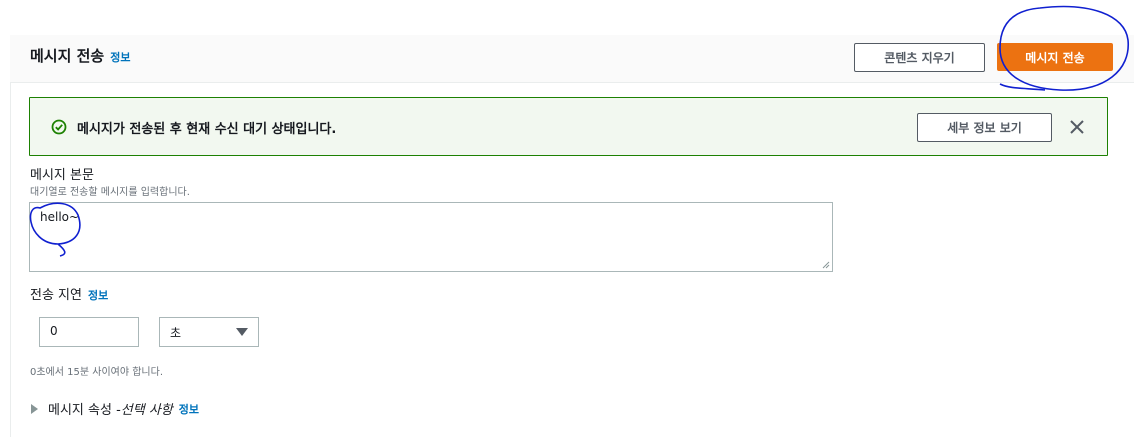 This screenshot has width=1134, height=437. I want to click on resize-handle-icon, so click(826, 265).